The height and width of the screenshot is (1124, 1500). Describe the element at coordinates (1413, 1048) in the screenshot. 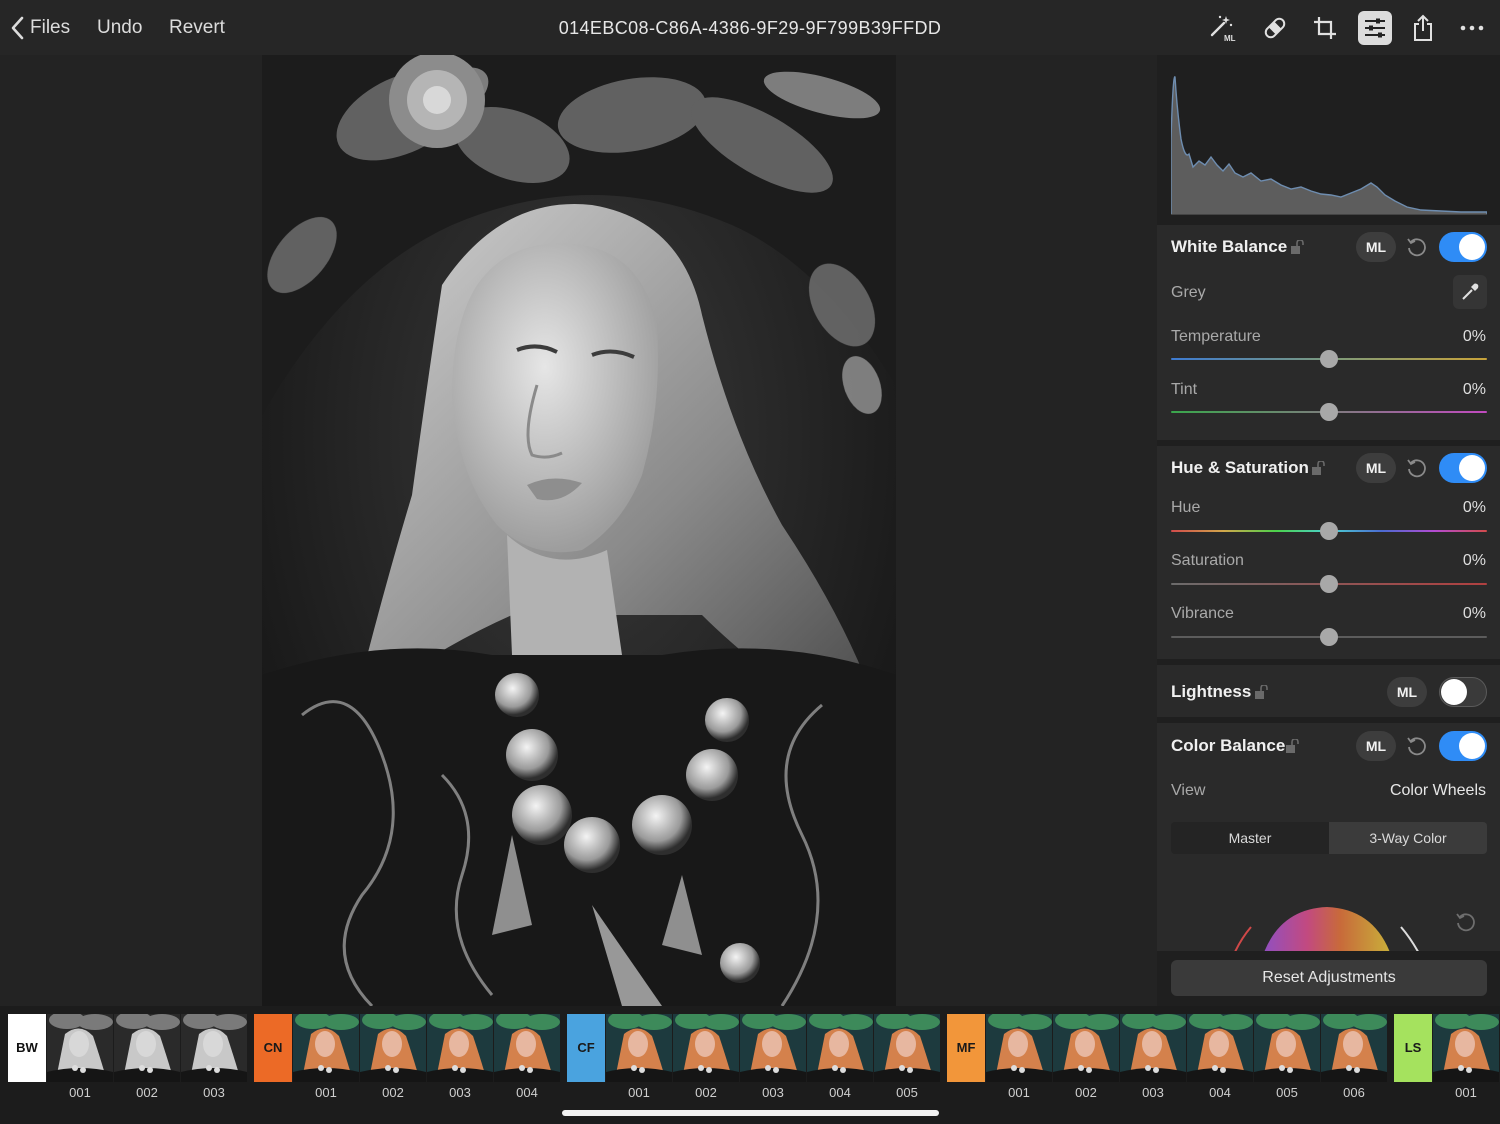

I see `preset-group-badge: LS` at that location.